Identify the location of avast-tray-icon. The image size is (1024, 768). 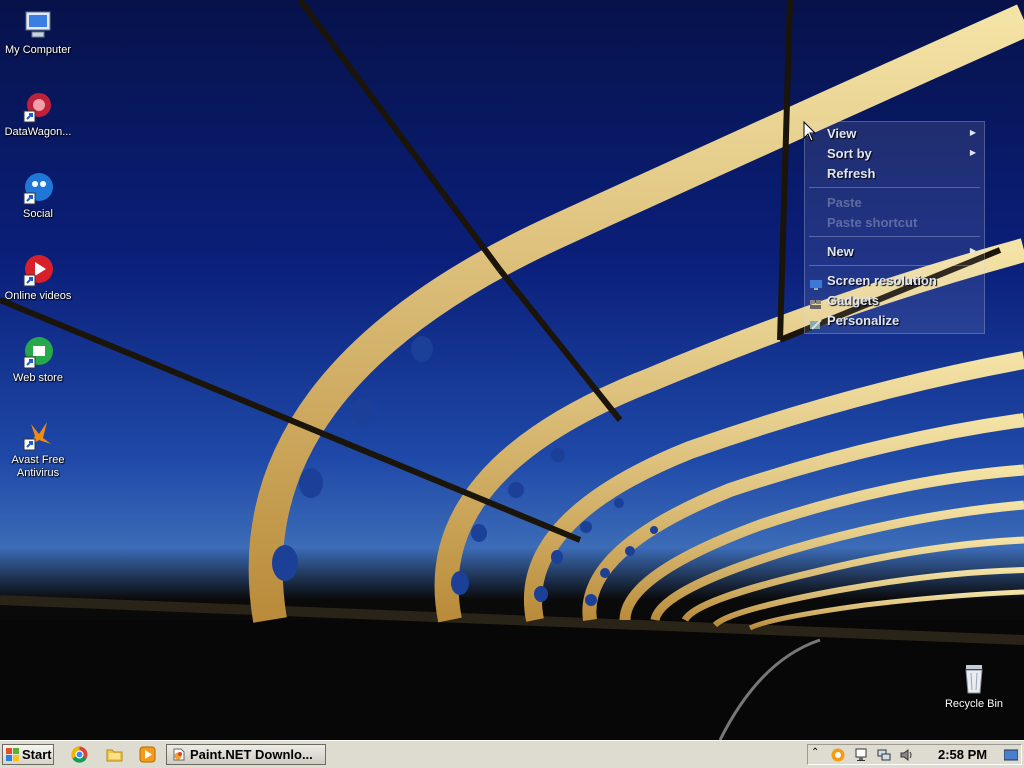
(838, 755).